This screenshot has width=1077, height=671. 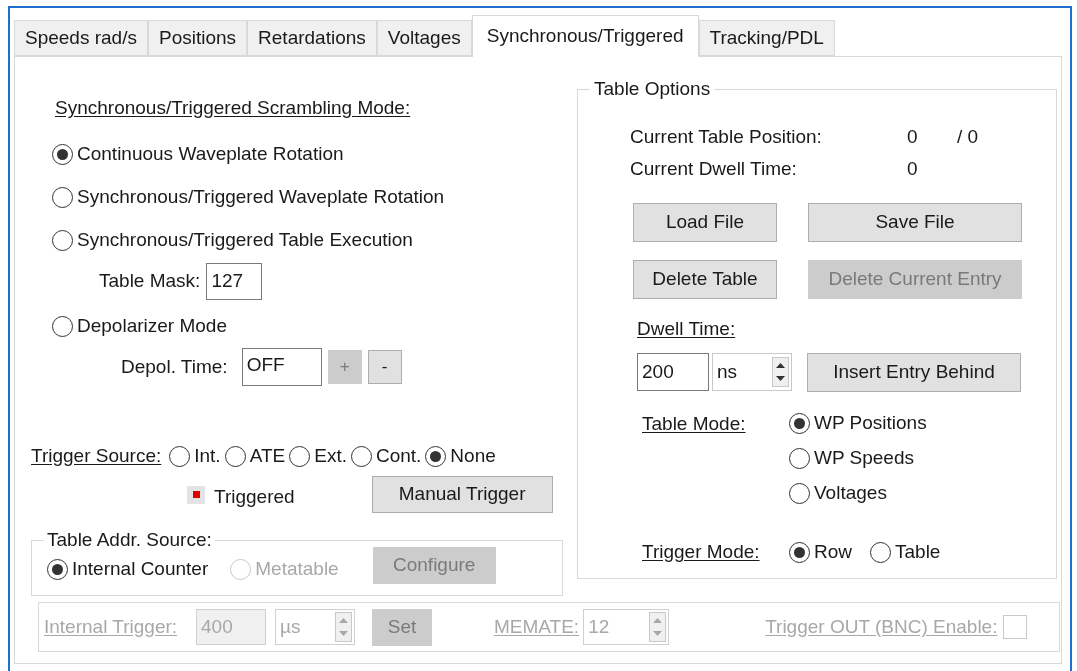 What do you see at coordinates (881, 626) in the screenshot?
I see `field-label: Trigger OUT (BNC) Enable:` at bounding box center [881, 626].